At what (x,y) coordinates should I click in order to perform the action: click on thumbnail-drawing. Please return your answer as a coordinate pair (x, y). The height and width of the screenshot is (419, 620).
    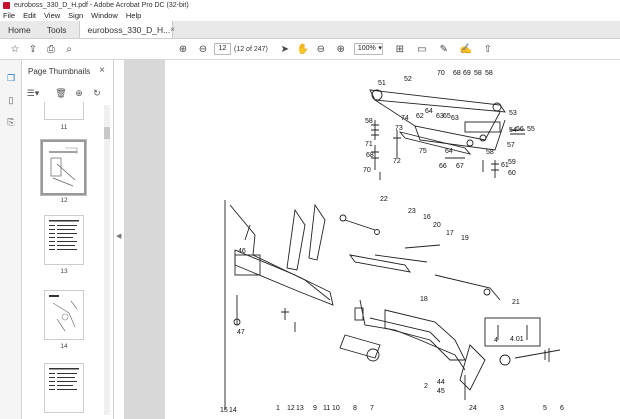
    Looking at the image, I should click on (63, 167).